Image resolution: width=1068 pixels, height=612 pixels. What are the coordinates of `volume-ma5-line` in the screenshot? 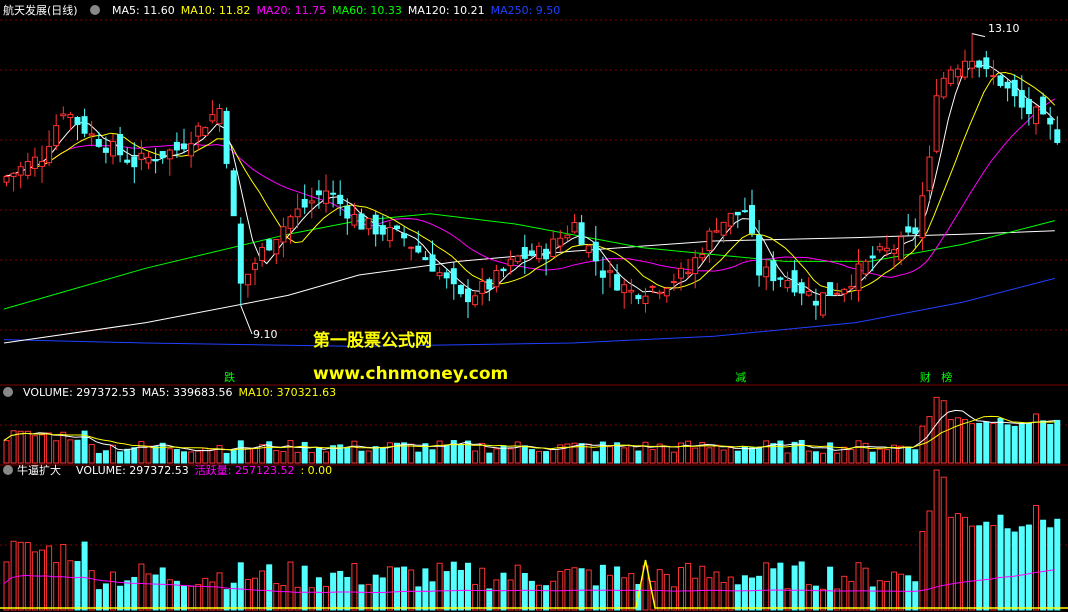 It's located at (529, 430).